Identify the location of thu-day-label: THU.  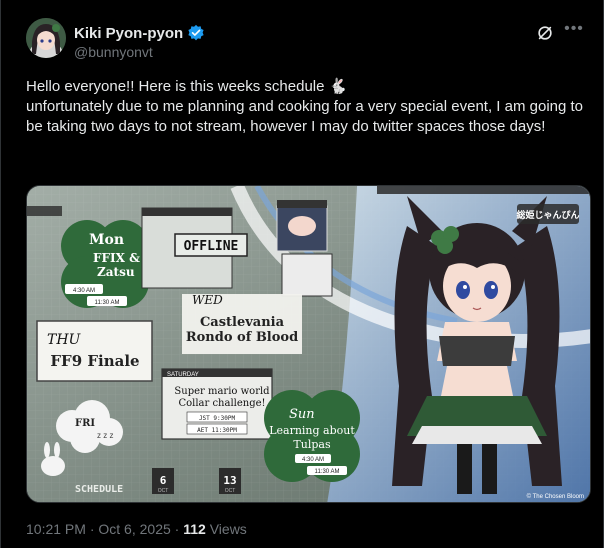
(64, 340).